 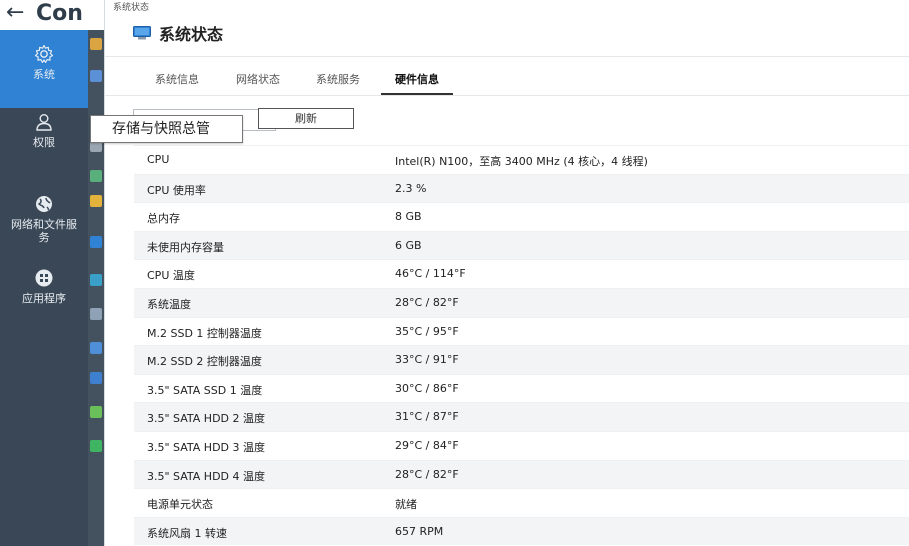 I want to click on sidebar-item-label: 网络和文件服务, so click(x=44, y=231).